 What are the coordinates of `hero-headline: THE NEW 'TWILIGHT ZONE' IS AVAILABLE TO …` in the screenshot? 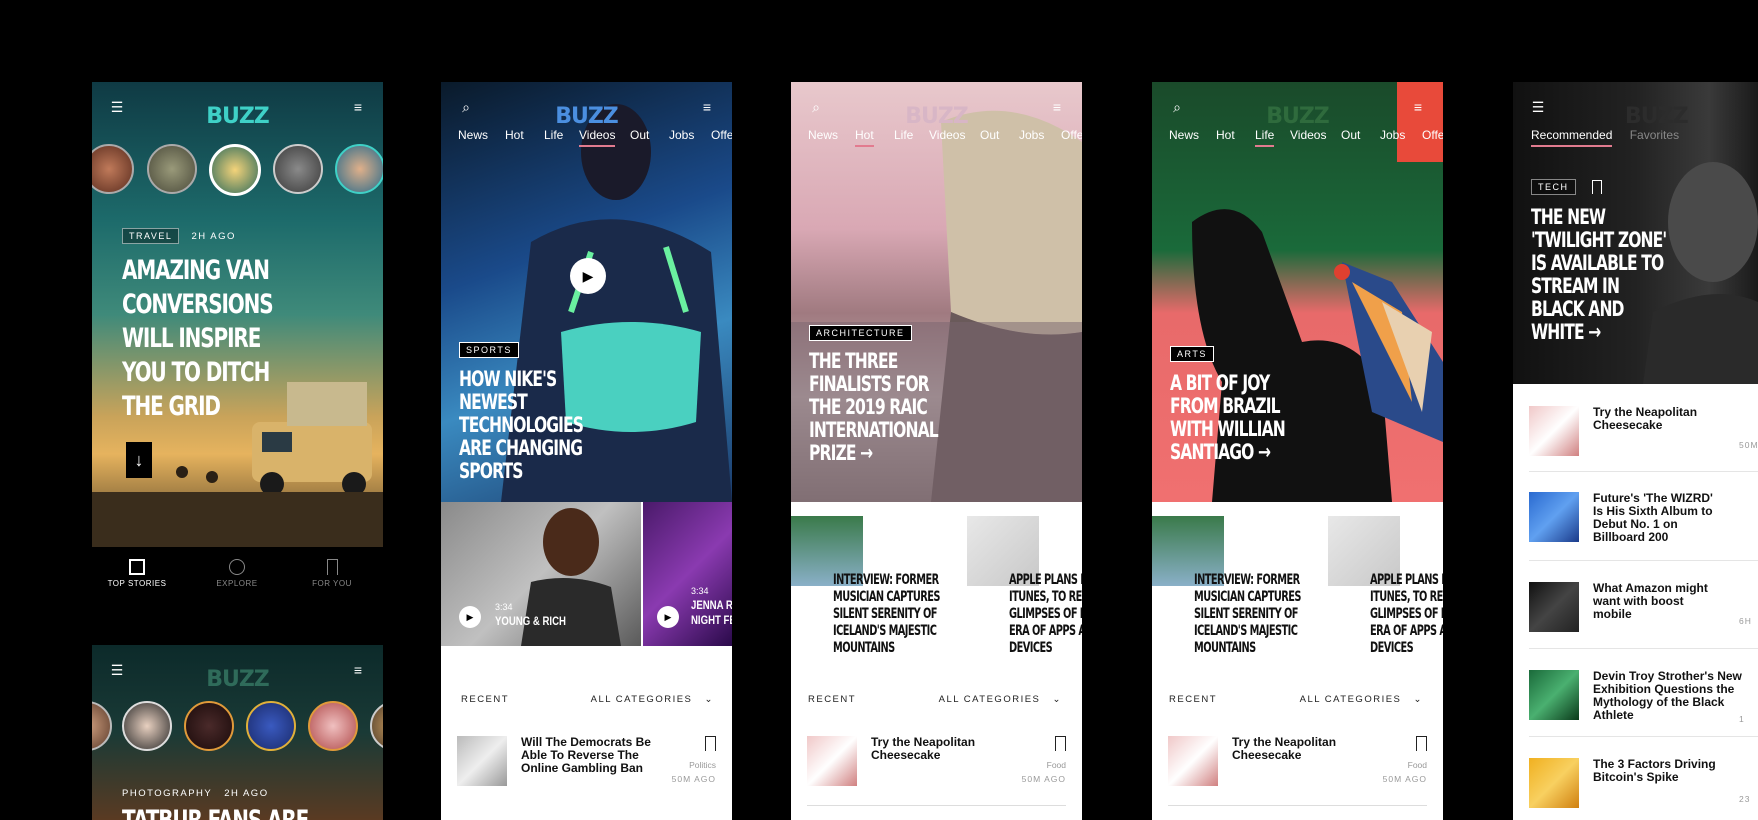 It's located at (1599, 275).